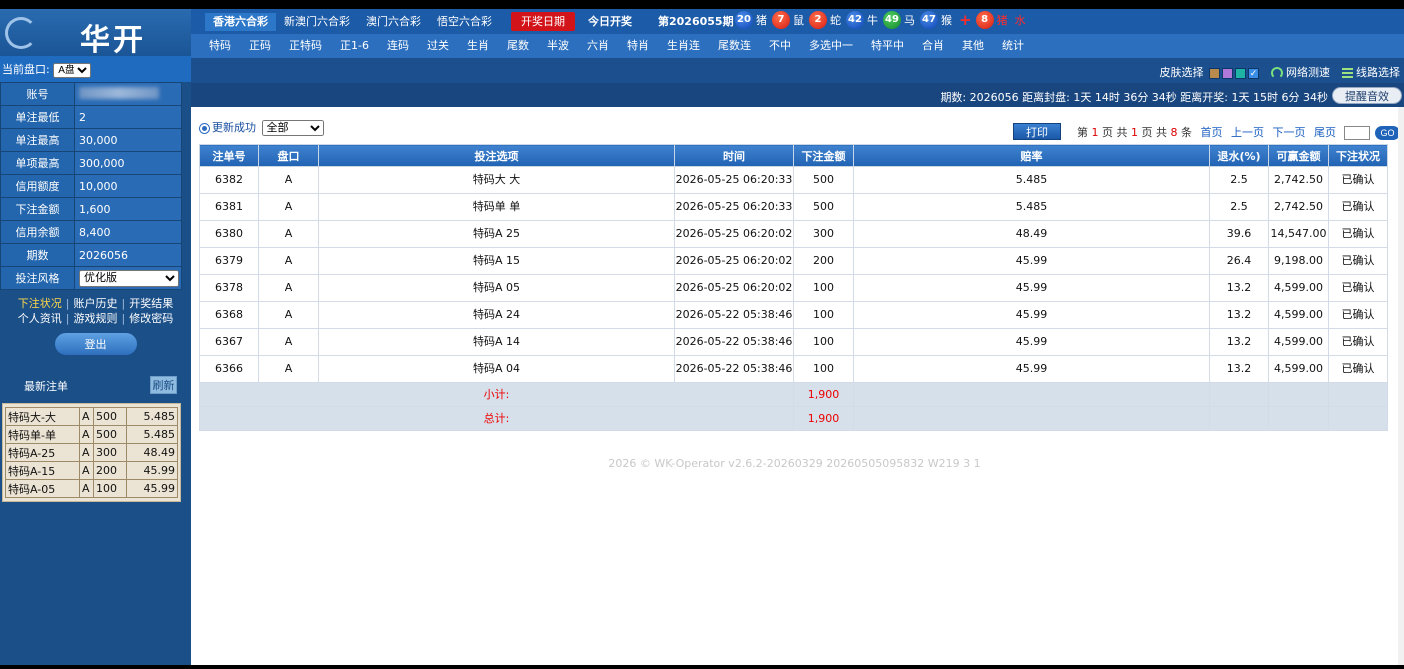 The image size is (1404, 669). Describe the element at coordinates (831, 46) in the screenshot. I see `nav-item: 多选中一` at that location.